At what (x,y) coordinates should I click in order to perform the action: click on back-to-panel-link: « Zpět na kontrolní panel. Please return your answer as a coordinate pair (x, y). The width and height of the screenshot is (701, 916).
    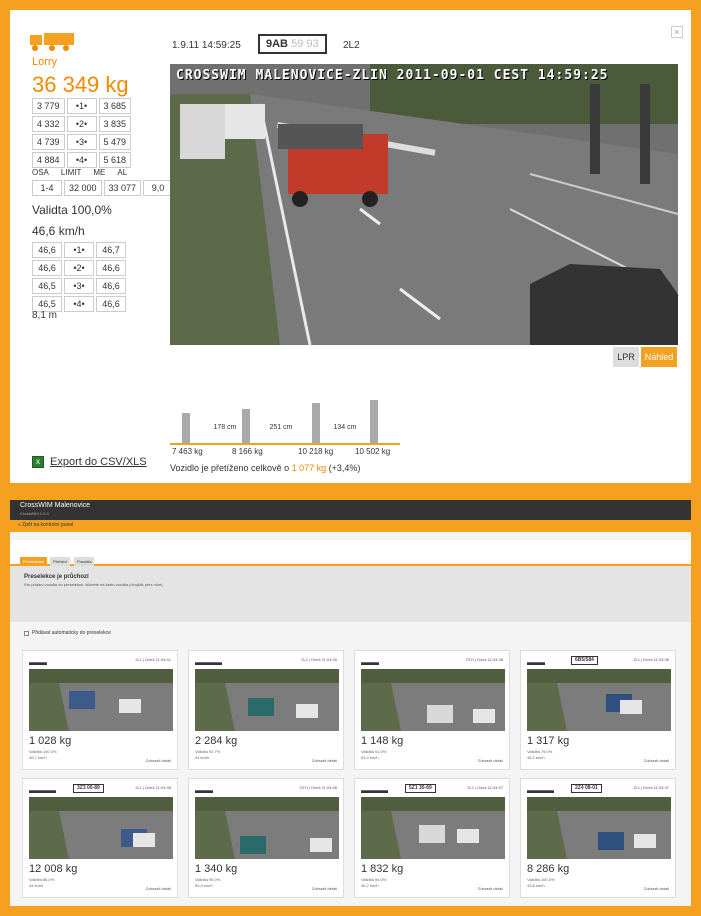
    Looking at the image, I should click on (45, 525).